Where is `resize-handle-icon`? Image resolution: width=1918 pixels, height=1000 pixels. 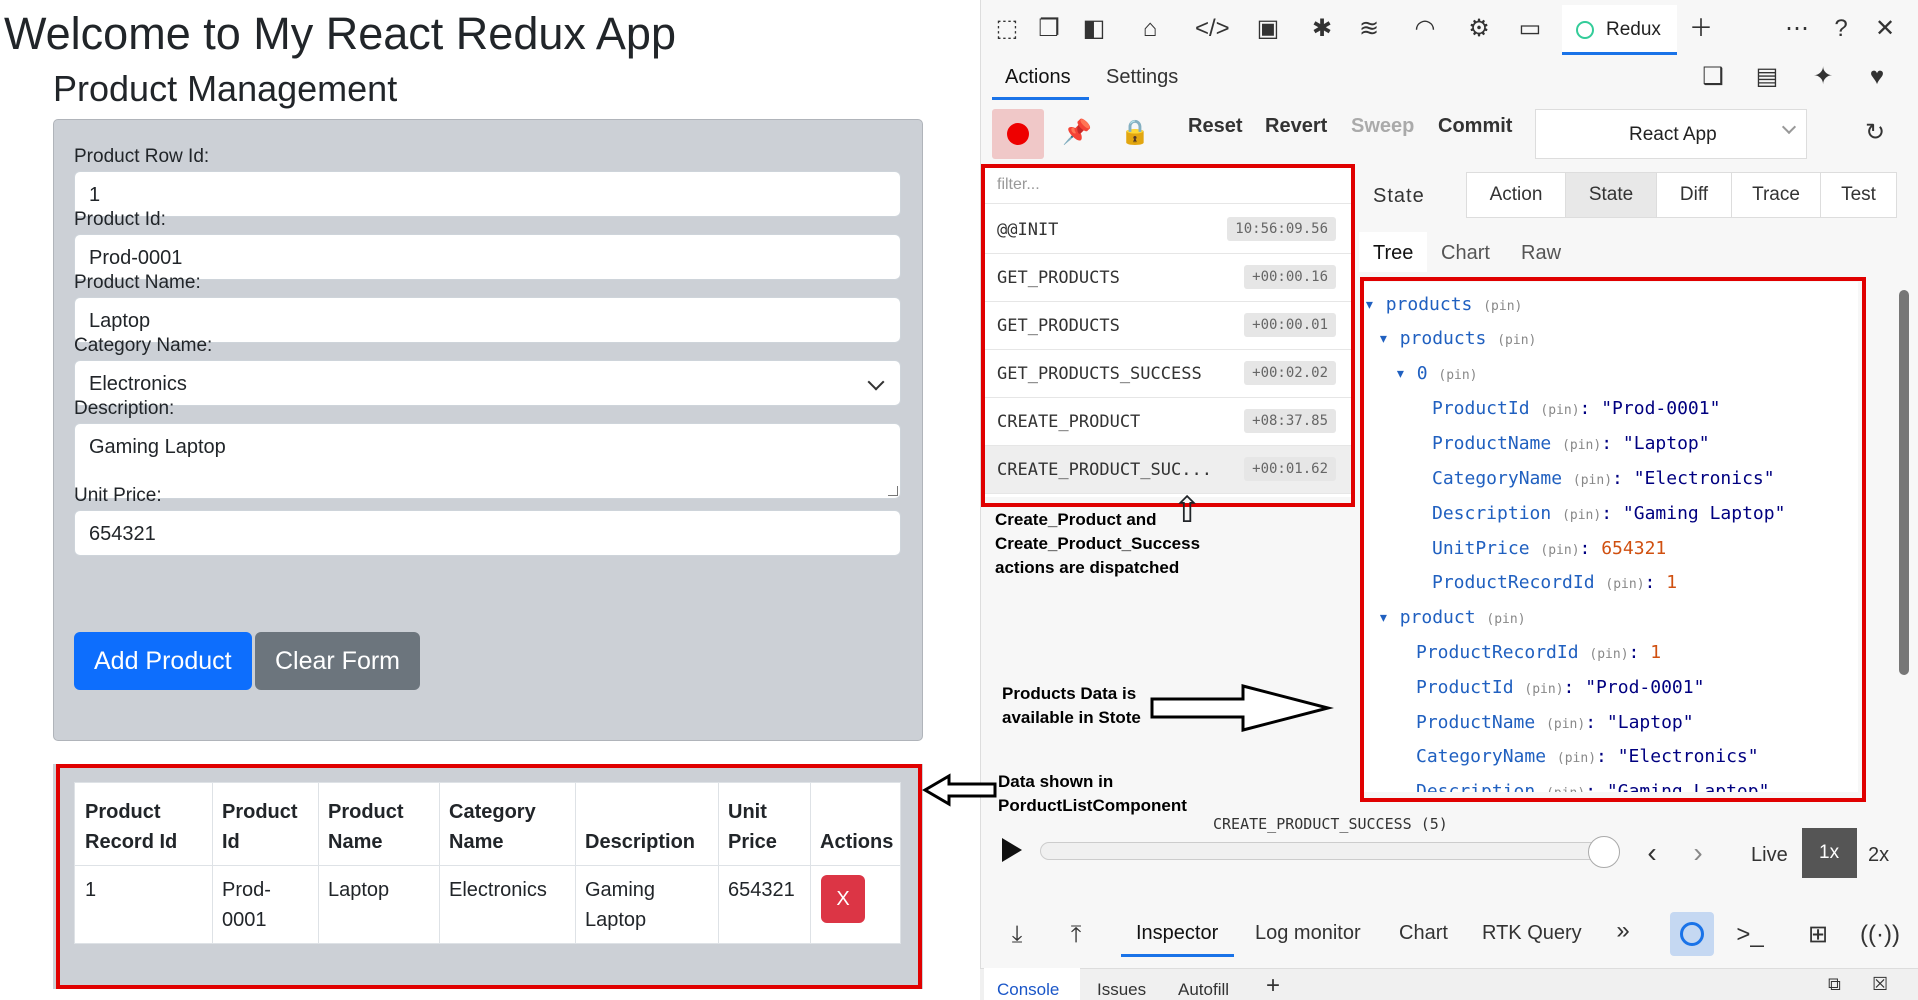
resize-handle-icon is located at coordinates (893, 491).